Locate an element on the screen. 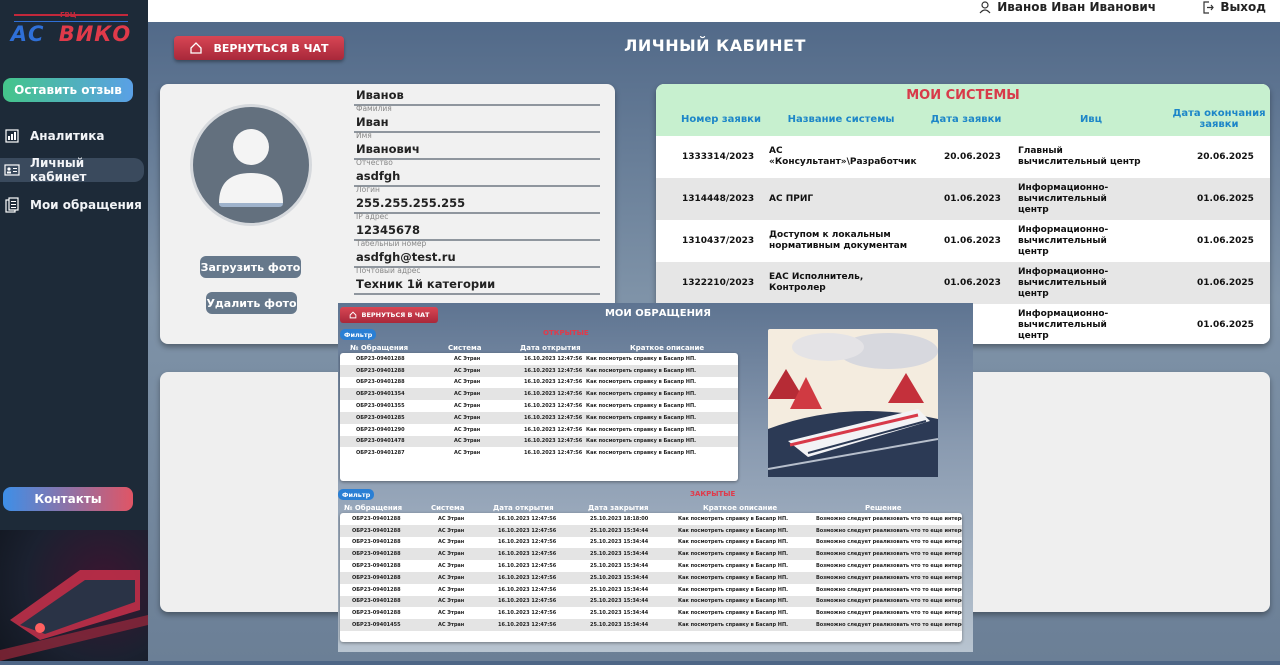  sidebar-item-appeals: Мои обращения is located at coordinates (72, 205).